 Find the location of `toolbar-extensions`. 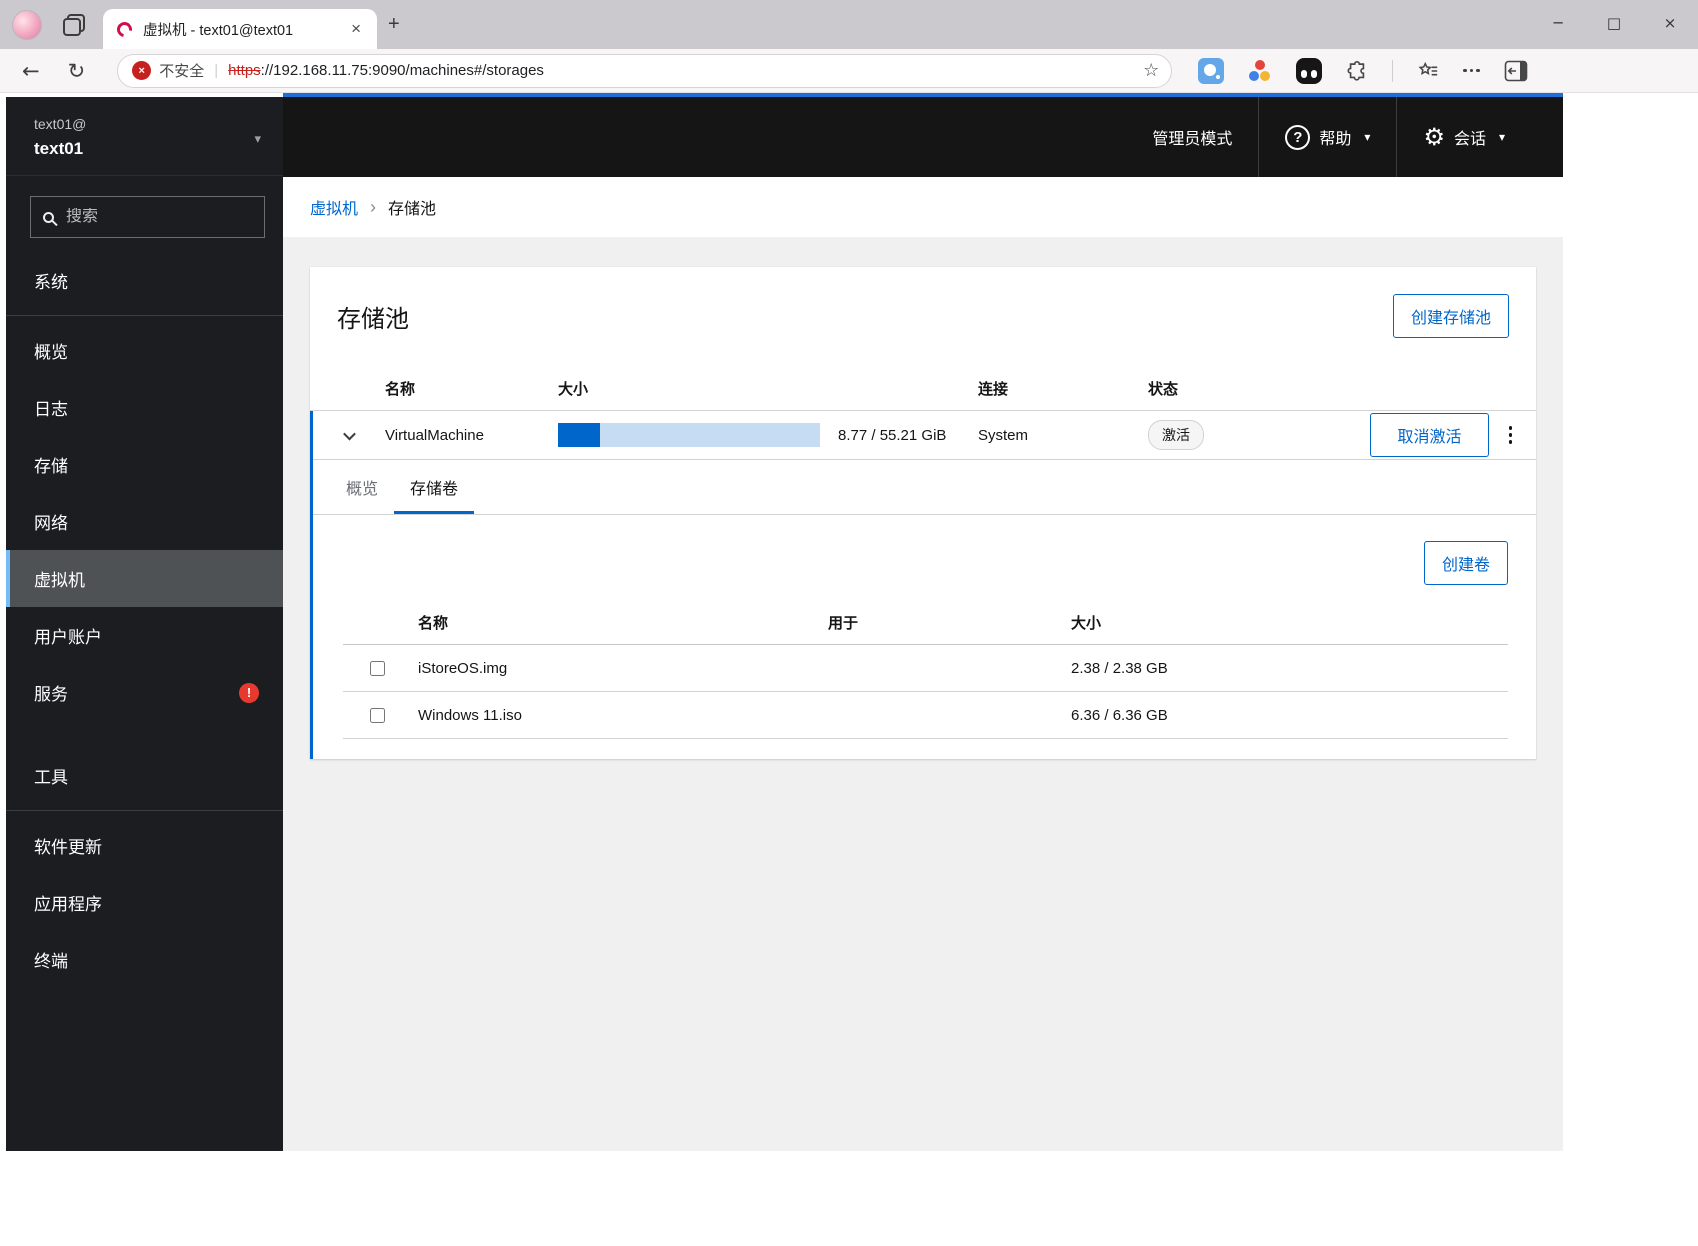

toolbar-extensions is located at coordinates (1363, 70).